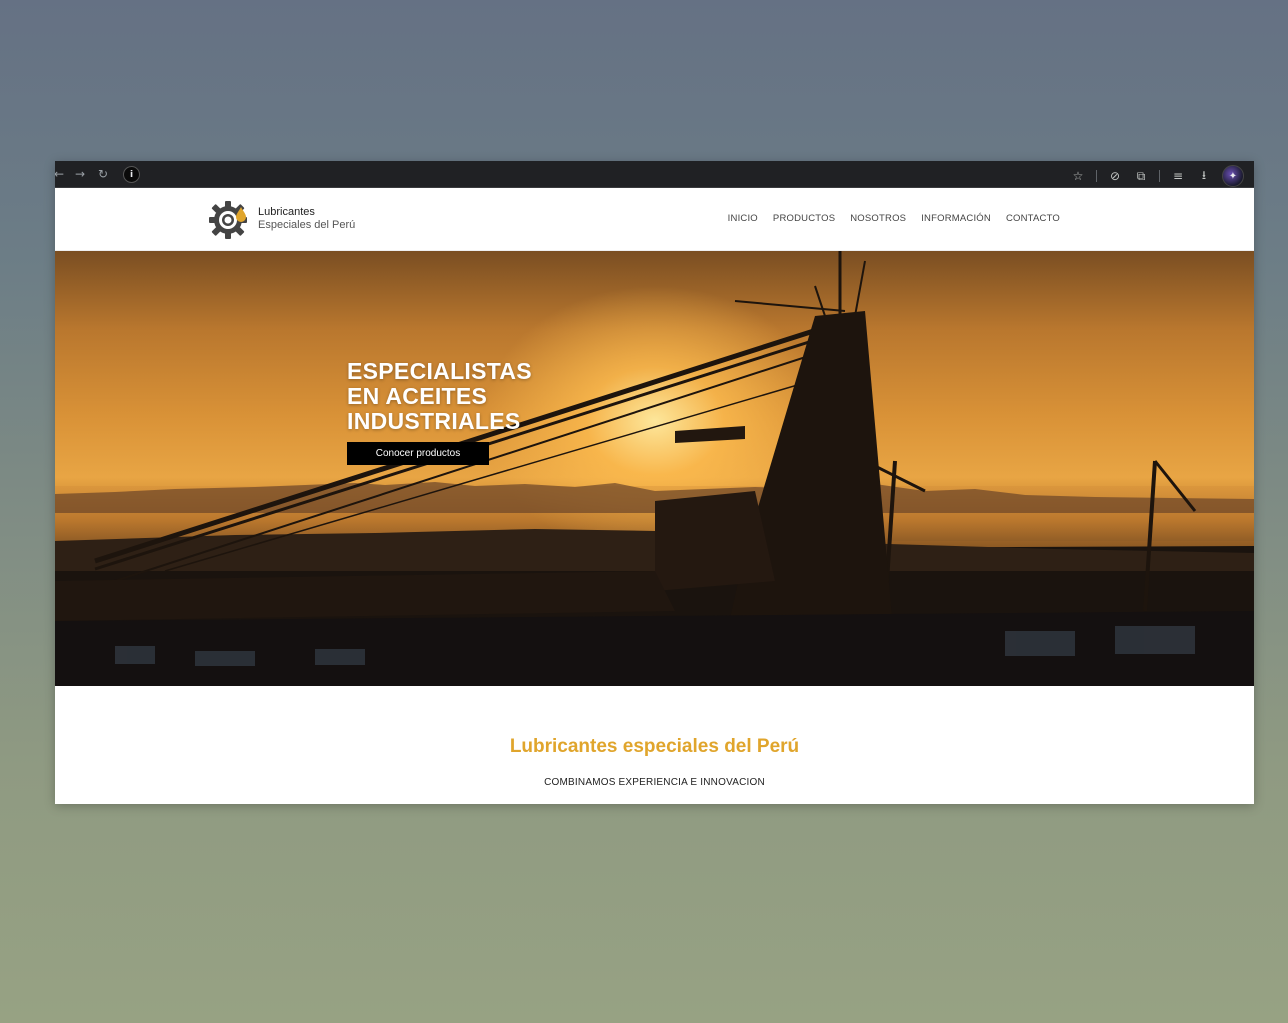  What do you see at coordinates (804, 218) in the screenshot?
I see `nav-productos: PRODUCTOS` at bounding box center [804, 218].